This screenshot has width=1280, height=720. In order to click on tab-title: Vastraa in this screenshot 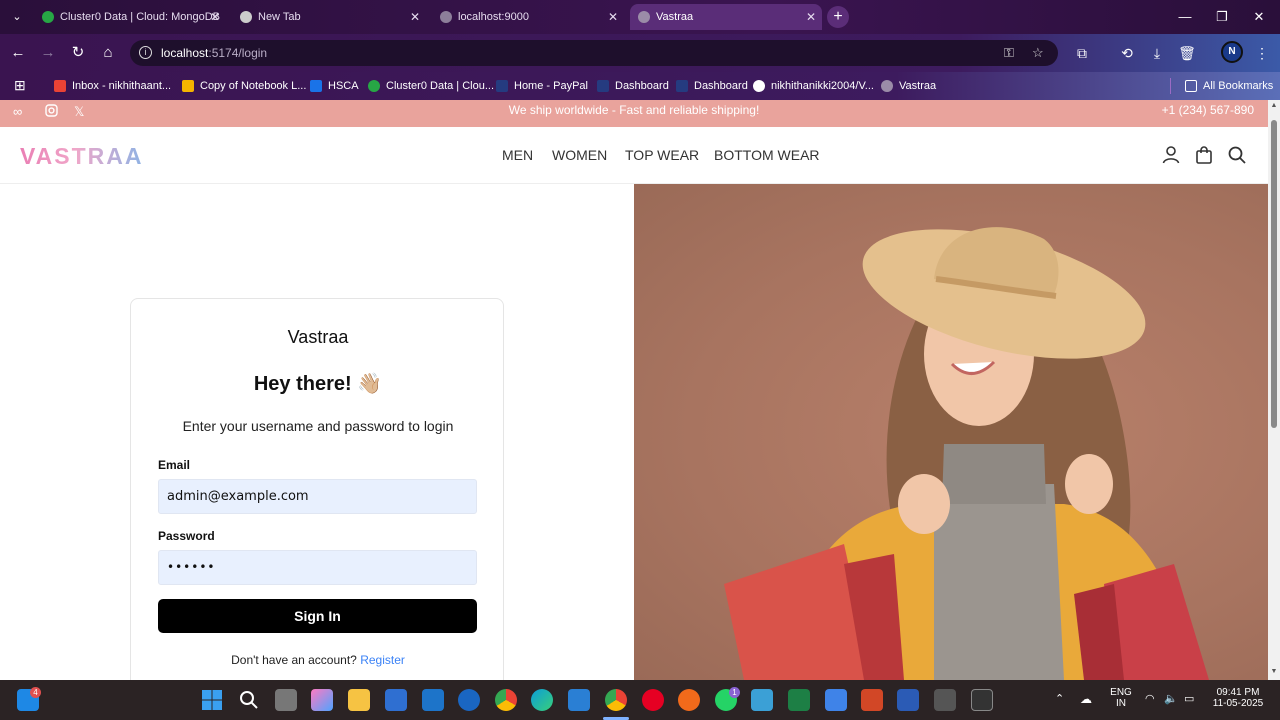, I will do `click(675, 17)`.